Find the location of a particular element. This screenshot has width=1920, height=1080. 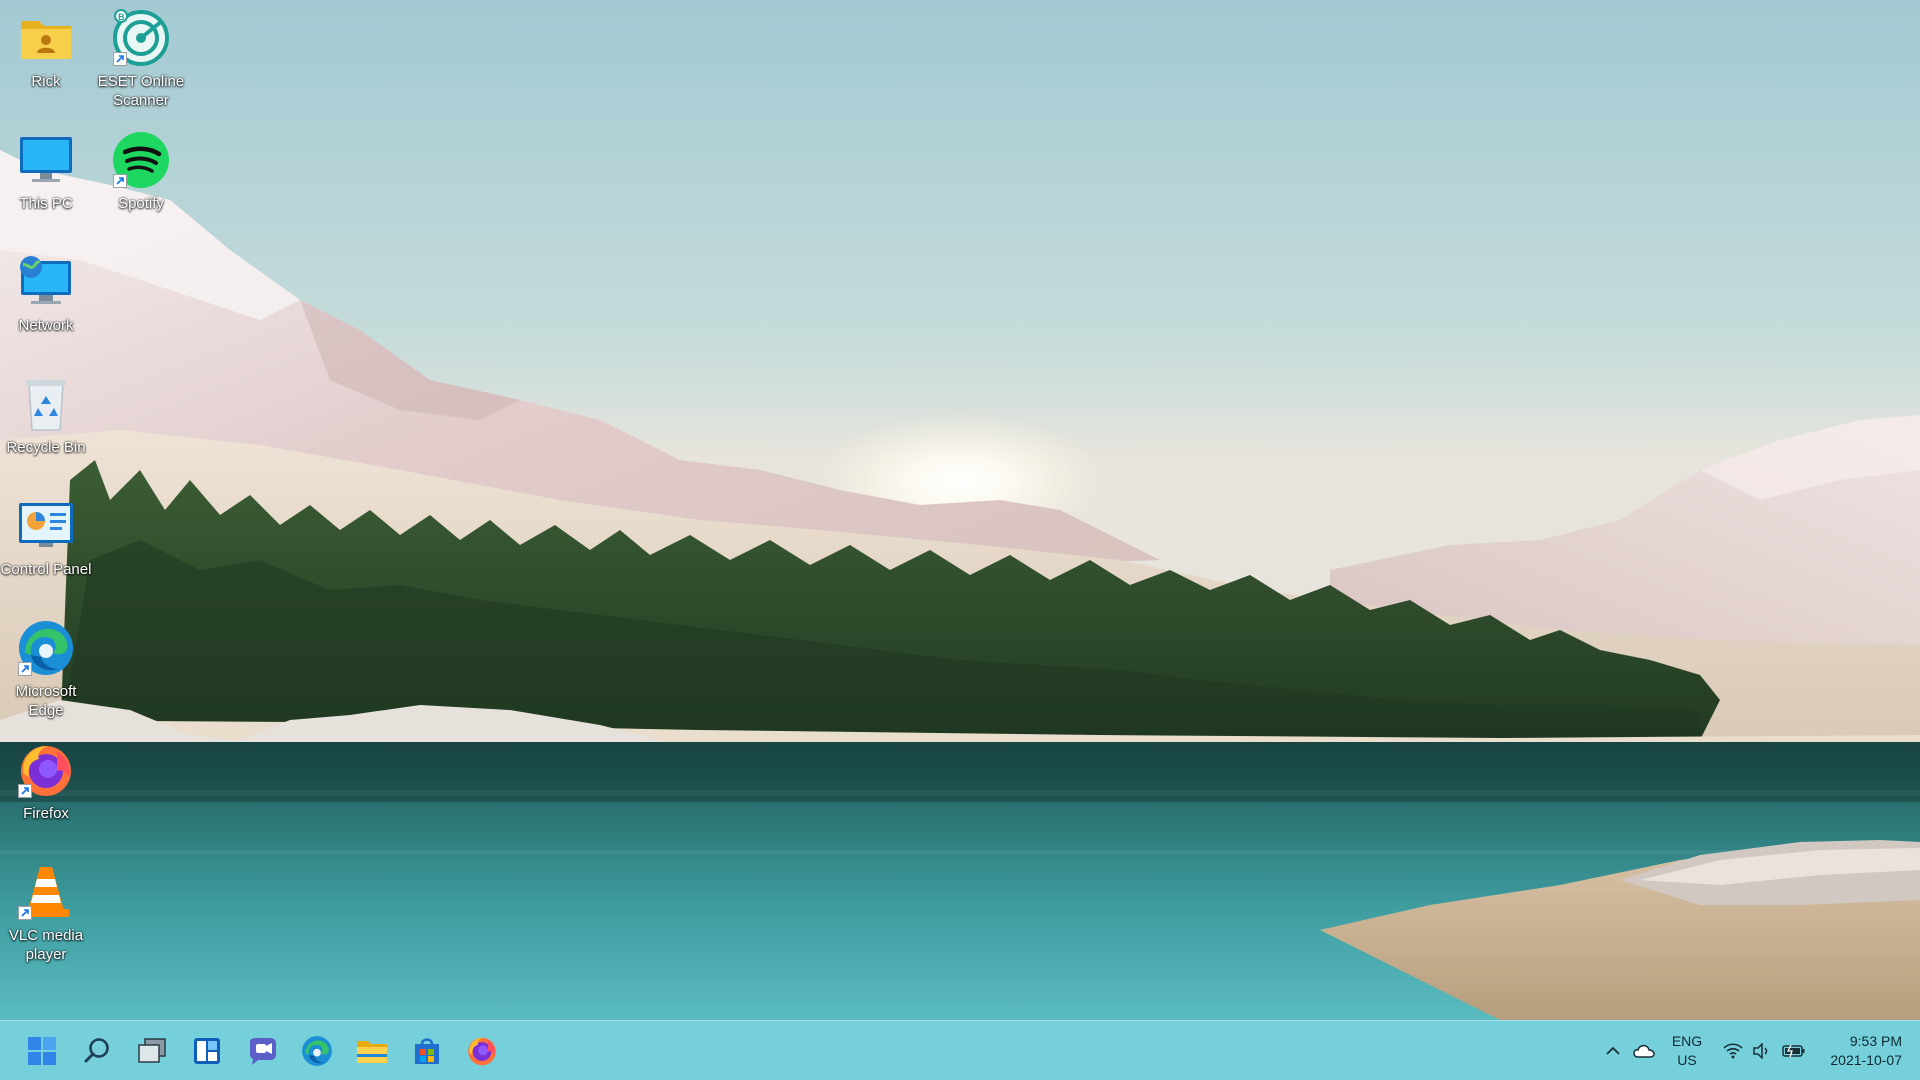

desktop-icon-label: ESET Online Scanner is located at coordinates (141, 91).